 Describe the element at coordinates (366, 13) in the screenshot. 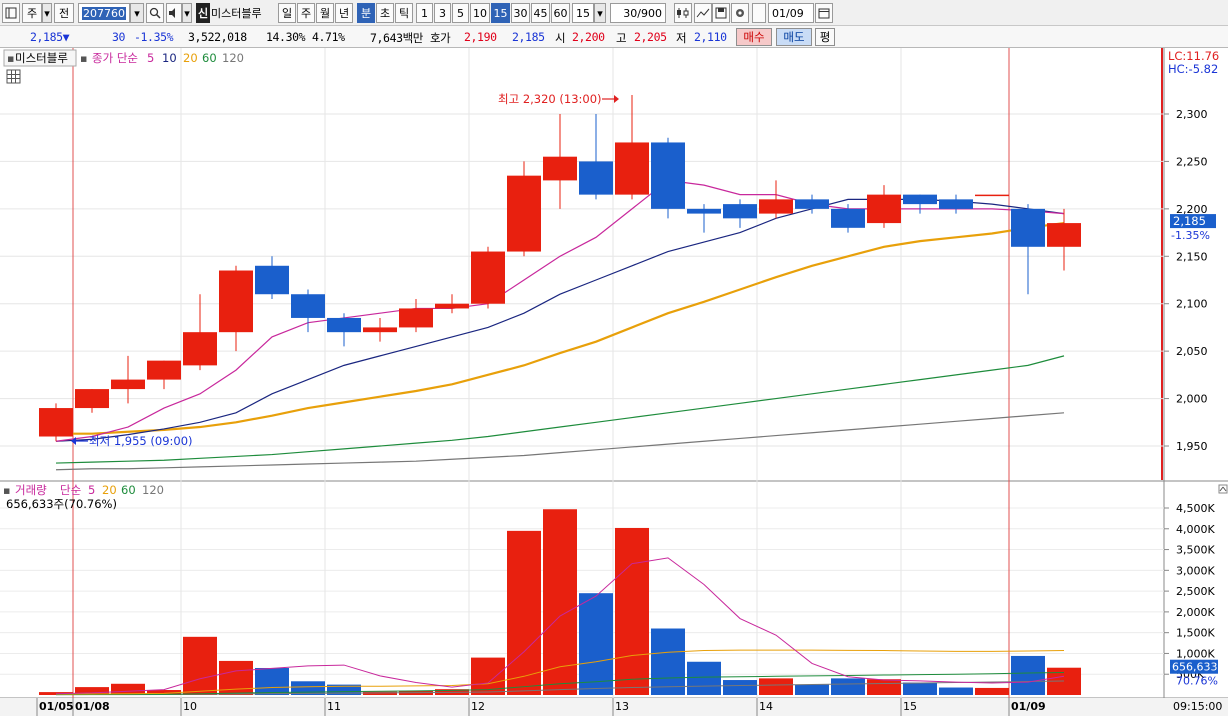

I see `period-minute: 분` at that location.